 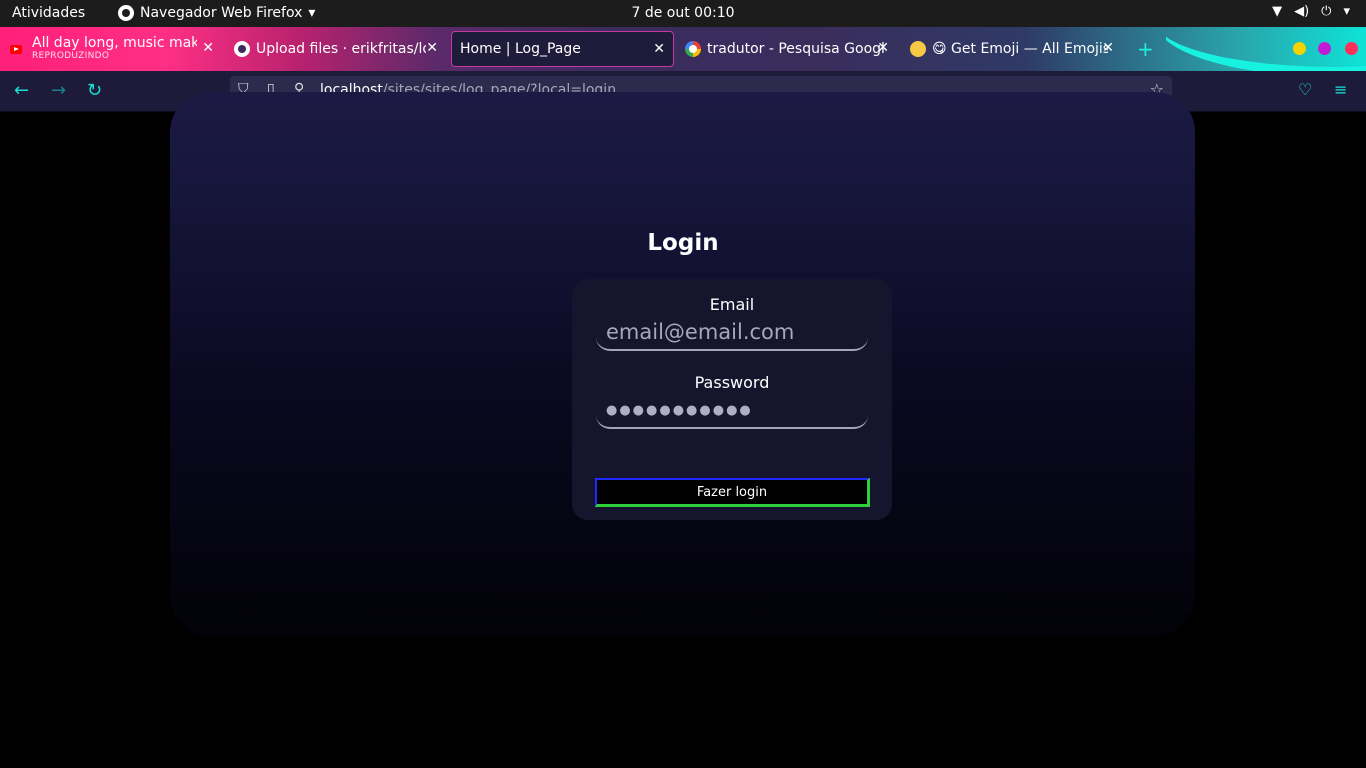 What do you see at coordinates (1311, 11) in the screenshot?
I see `system-tray: ▼ ◀) ⏻ ▾` at bounding box center [1311, 11].